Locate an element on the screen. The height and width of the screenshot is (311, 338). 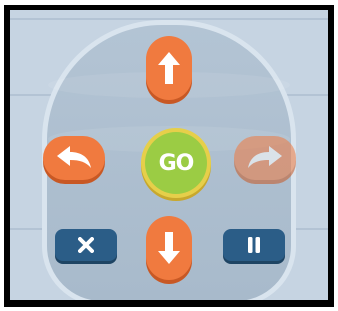
arrow-up-icon is located at coordinates (169, 68).